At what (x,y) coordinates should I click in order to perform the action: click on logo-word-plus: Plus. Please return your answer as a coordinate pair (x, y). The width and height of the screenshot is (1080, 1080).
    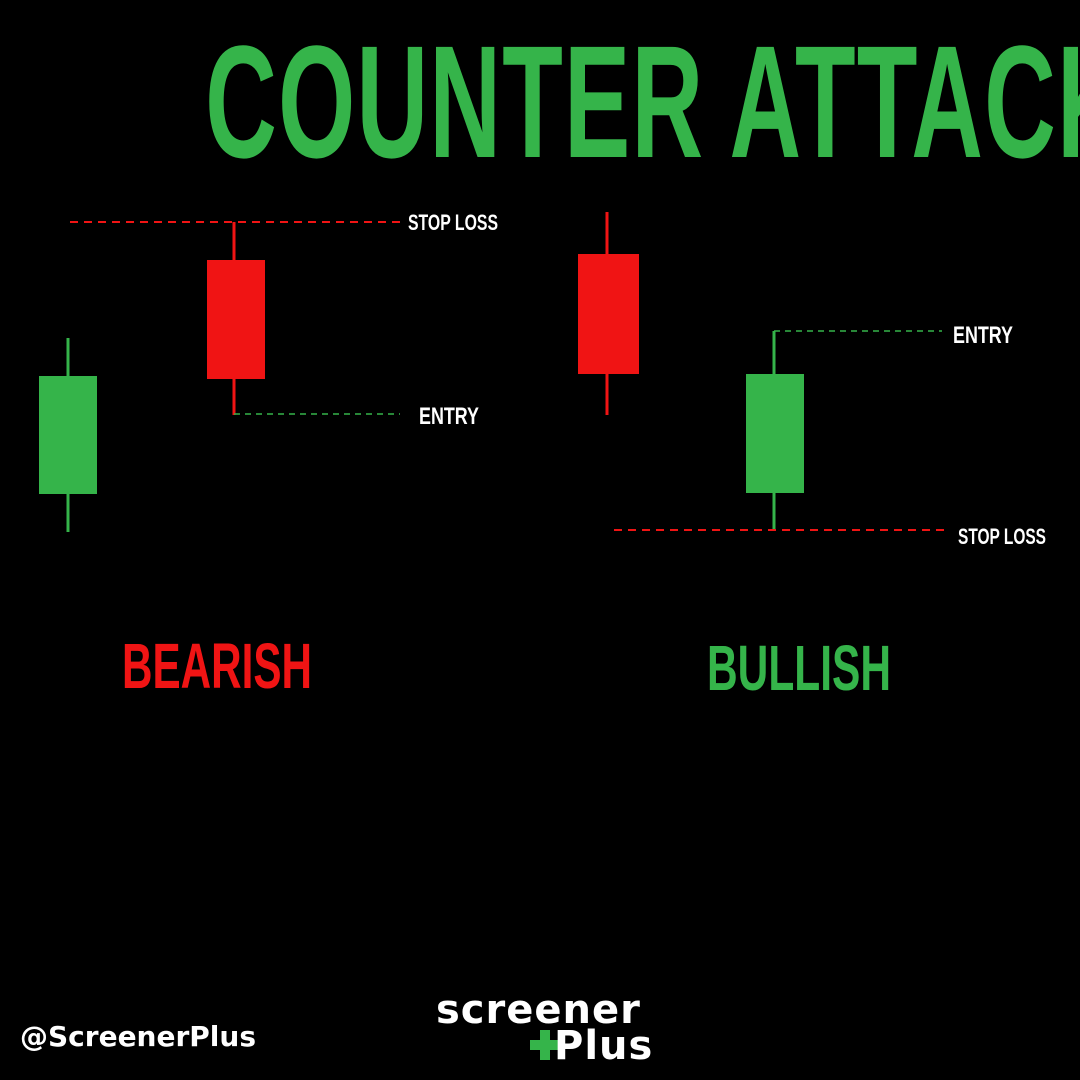
    Looking at the image, I should click on (604, 1046).